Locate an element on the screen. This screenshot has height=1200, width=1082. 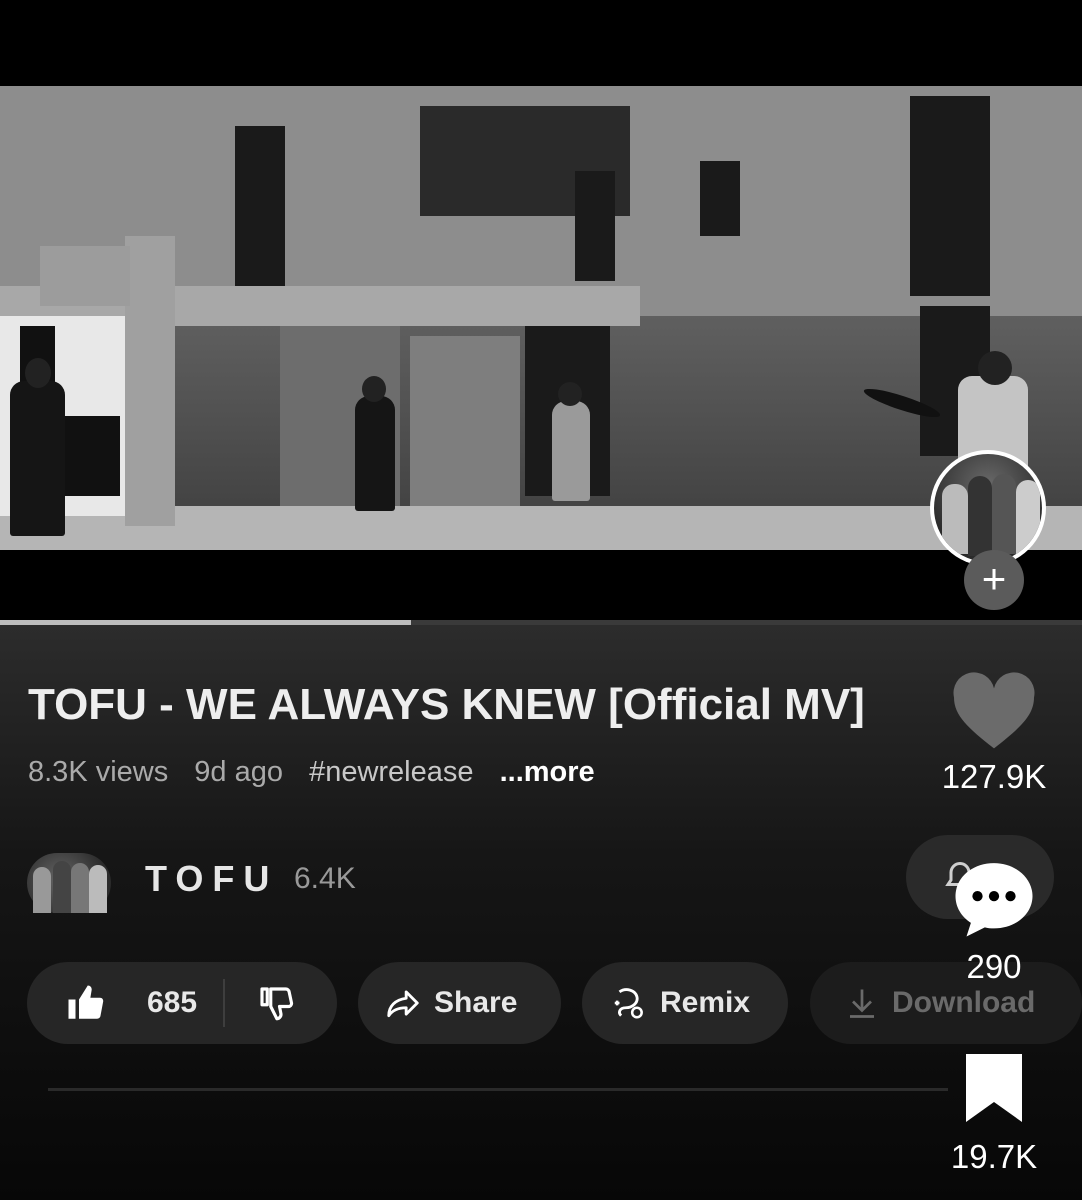
creator-avatar is located at coordinates (988, 508).